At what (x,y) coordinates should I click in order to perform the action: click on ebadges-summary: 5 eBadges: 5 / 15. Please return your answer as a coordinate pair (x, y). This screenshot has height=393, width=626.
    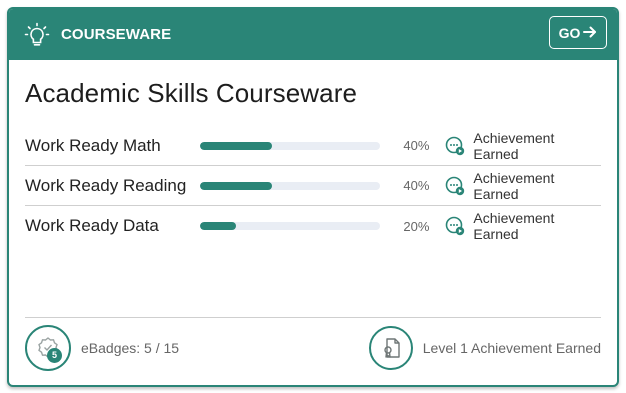
    Looking at the image, I should click on (102, 347).